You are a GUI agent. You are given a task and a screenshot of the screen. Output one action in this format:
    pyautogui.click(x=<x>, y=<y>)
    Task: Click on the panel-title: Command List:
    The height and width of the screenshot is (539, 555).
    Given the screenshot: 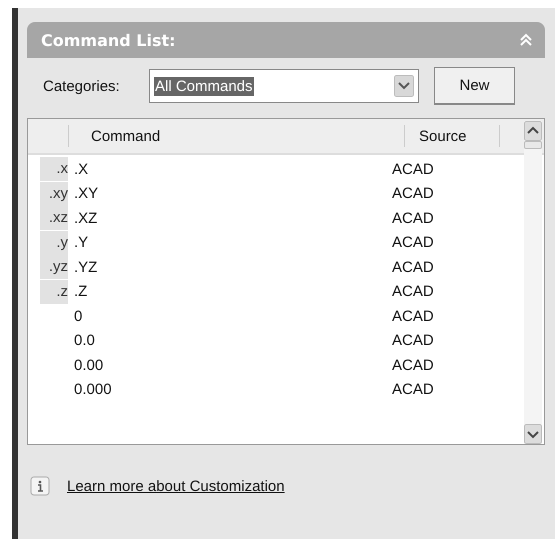 What is the action you would take?
    pyautogui.click(x=108, y=40)
    